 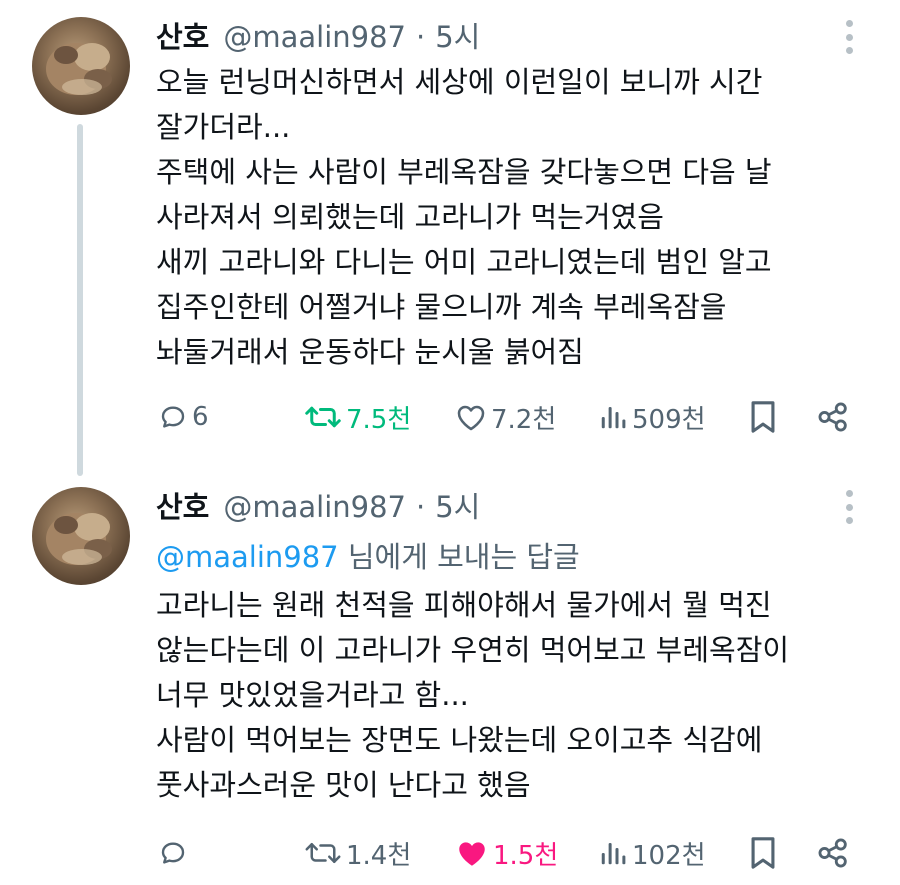 What do you see at coordinates (464, 605) in the screenshot?
I see `post-body-line: 고라니는 원래 천적을 피해야해서 물가에서 뭘 먹진` at bounding box center [464, 605].